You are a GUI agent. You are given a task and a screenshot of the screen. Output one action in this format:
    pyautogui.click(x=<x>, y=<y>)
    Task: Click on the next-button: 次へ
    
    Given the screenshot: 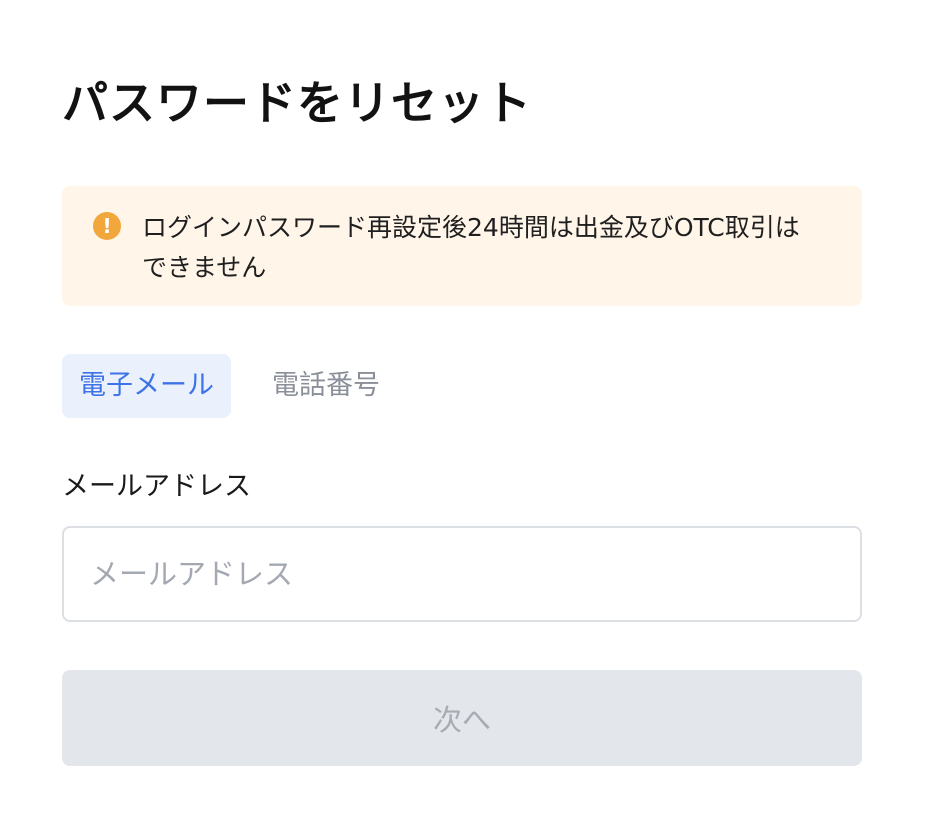 What is the action you would take?
    pyautogui.click(x=462, y=718)
    